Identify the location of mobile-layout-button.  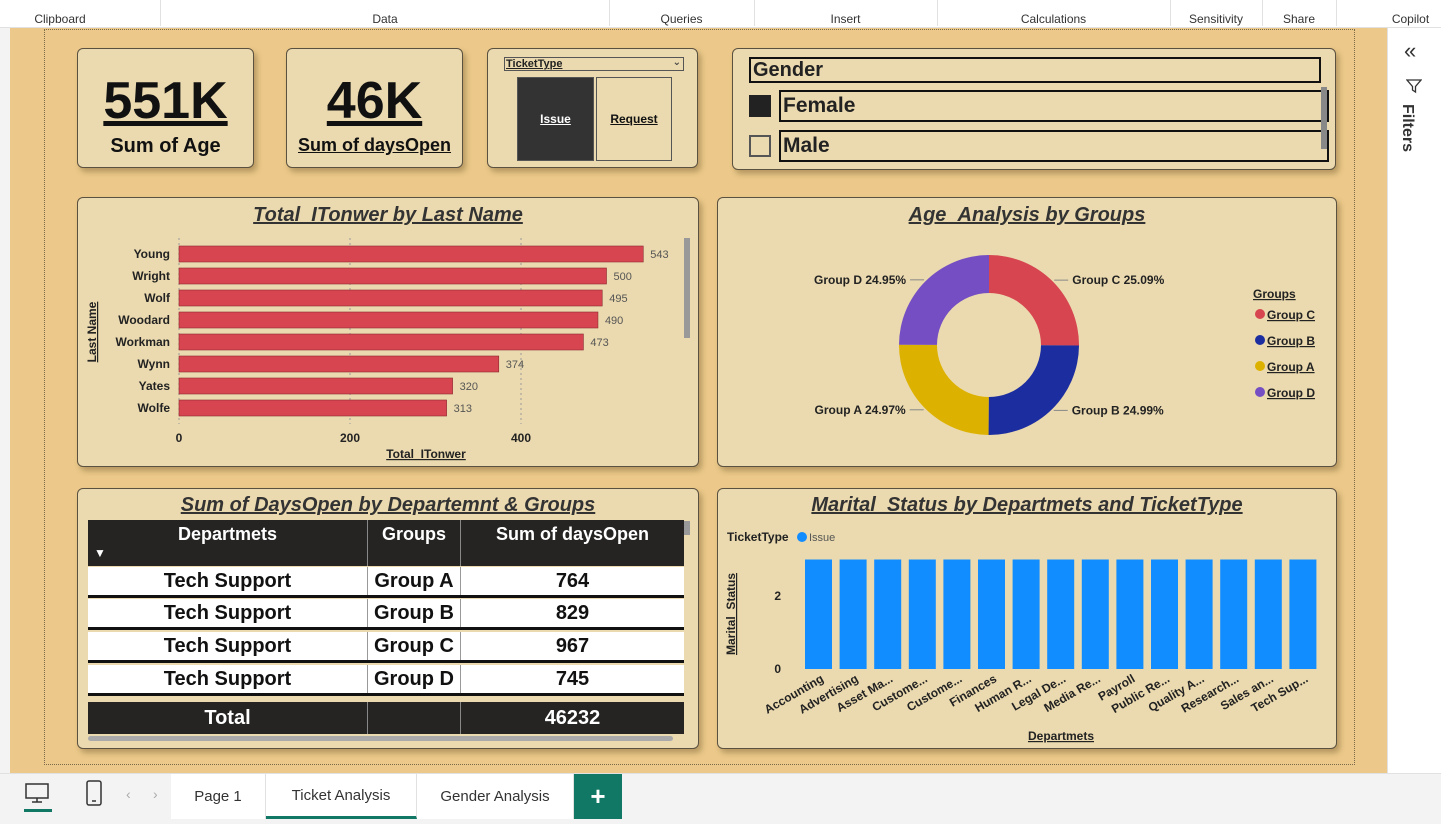
(94, 795).